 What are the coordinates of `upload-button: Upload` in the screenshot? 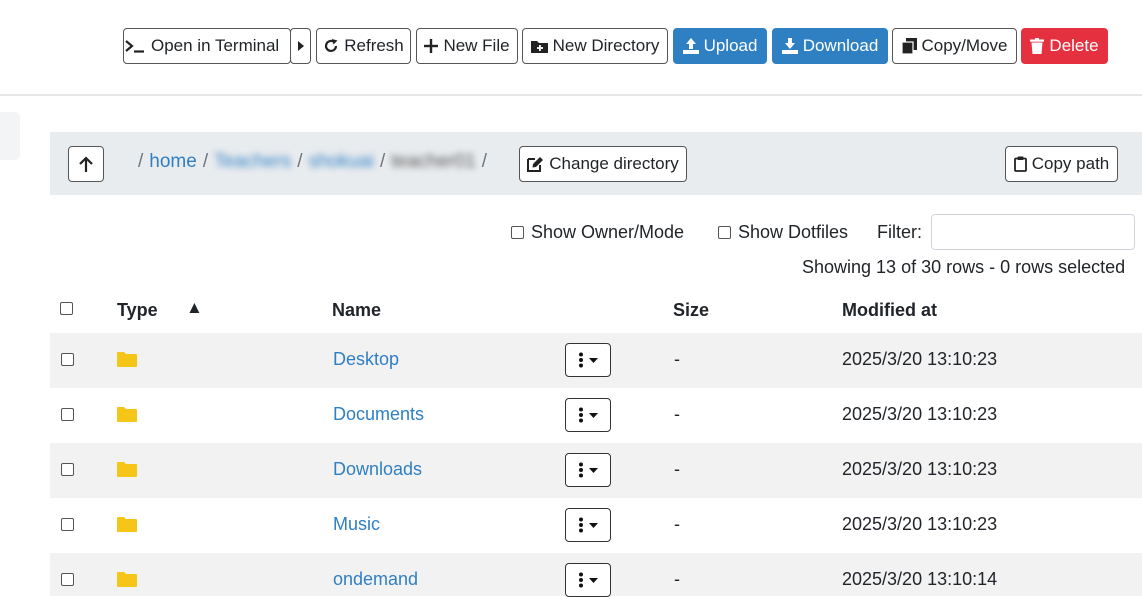 It's located at (720, 46).